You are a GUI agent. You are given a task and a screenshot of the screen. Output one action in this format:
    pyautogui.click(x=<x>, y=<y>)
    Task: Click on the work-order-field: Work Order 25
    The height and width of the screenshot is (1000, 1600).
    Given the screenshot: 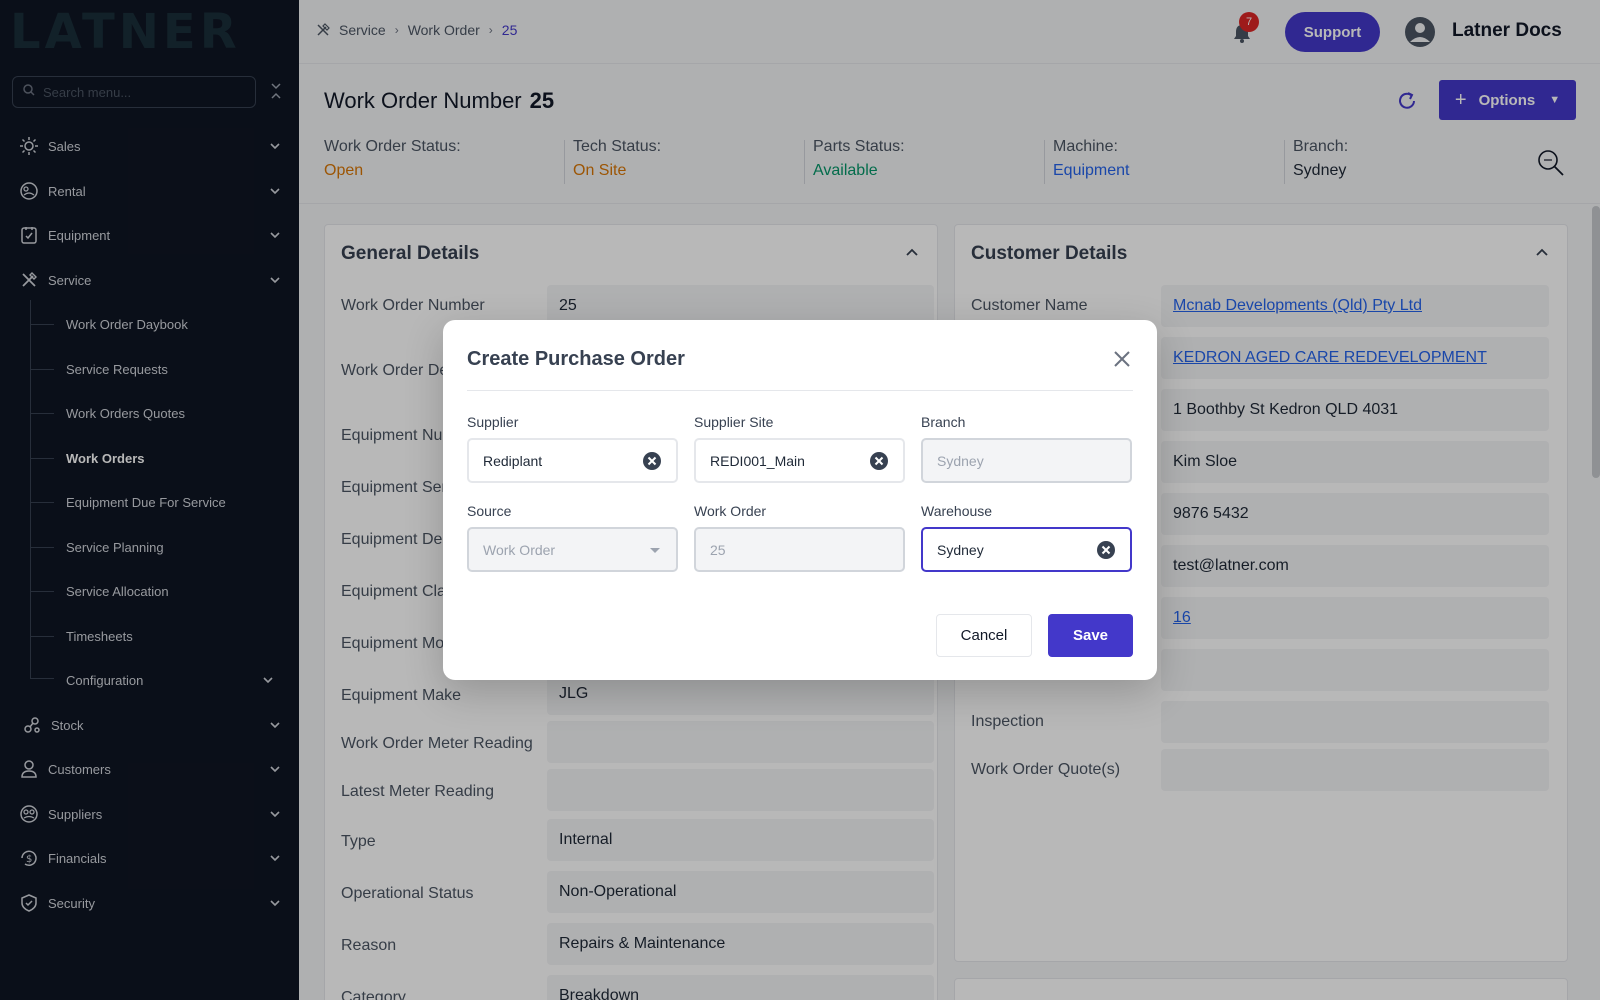 What is the action you would take?
    pyautogui.click(x=799, y=537)
    